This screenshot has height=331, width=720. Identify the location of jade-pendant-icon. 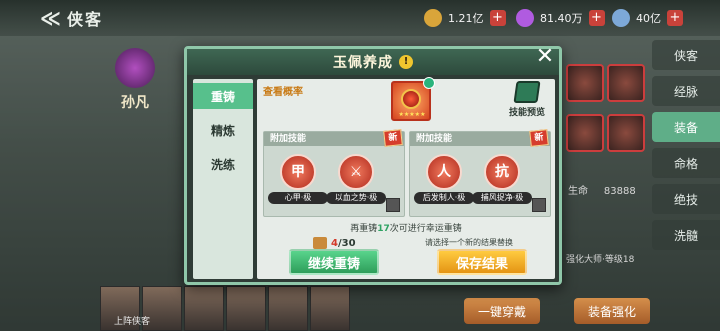
(411, 99).